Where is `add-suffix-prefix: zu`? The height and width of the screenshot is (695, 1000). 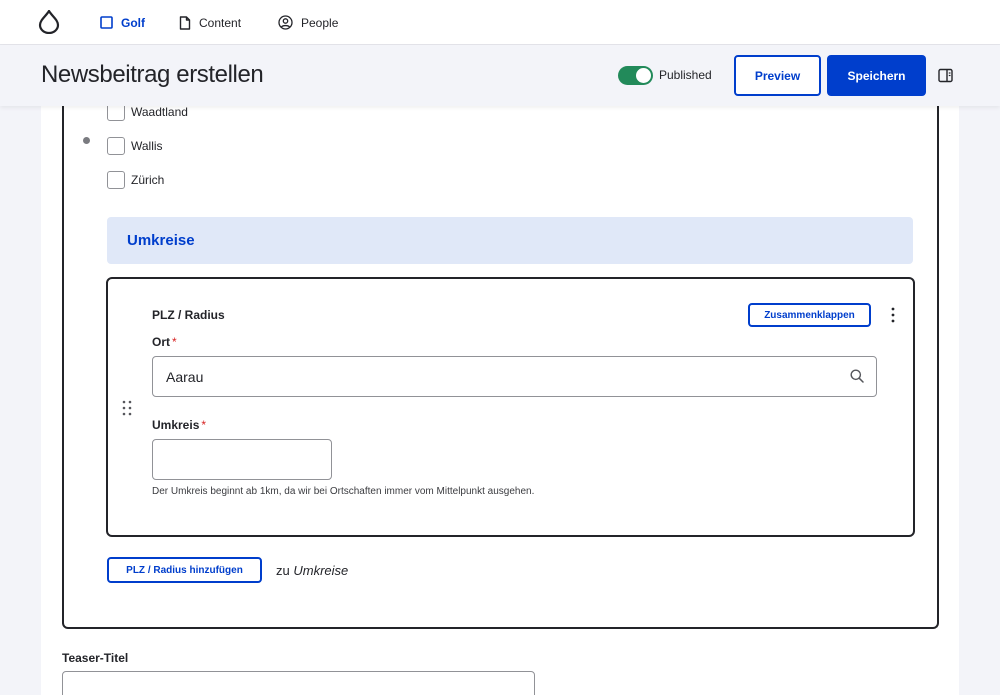
add-suffix-prefix: zu is located at coordinates (283, 570).